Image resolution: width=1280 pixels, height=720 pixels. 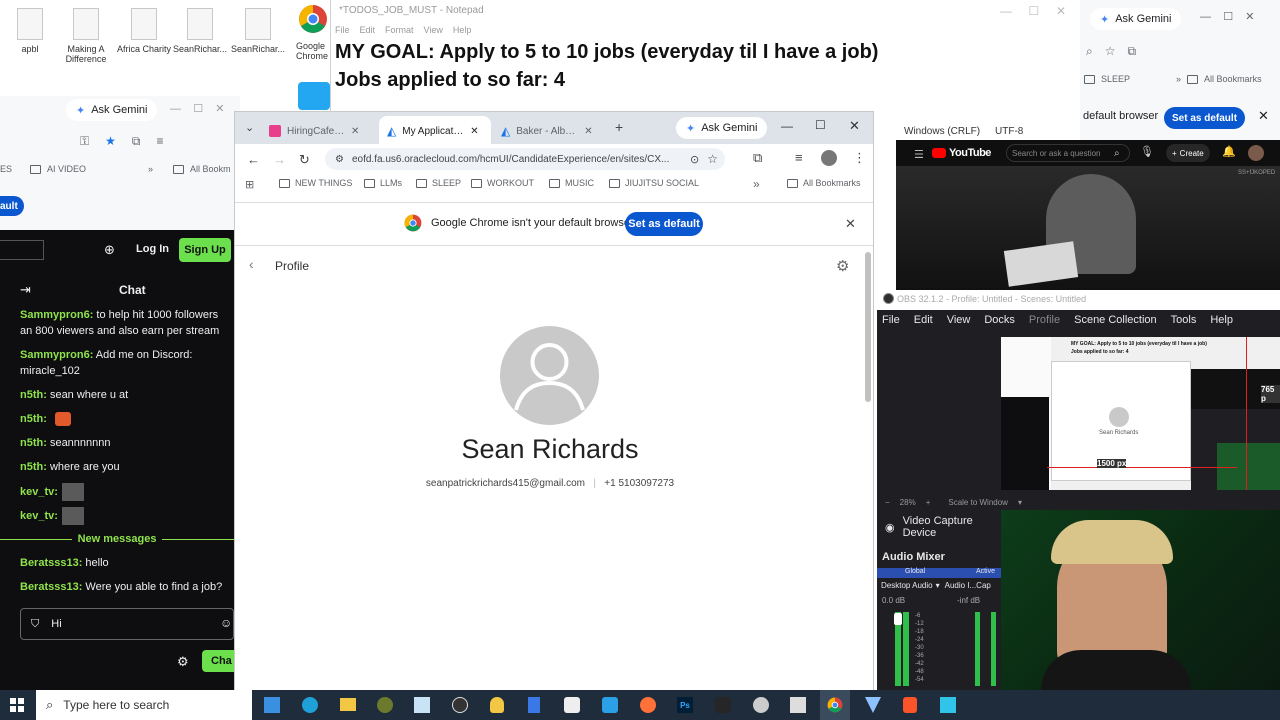 I want to click on emoji-icon: ☺, so click(x=226, y=623).